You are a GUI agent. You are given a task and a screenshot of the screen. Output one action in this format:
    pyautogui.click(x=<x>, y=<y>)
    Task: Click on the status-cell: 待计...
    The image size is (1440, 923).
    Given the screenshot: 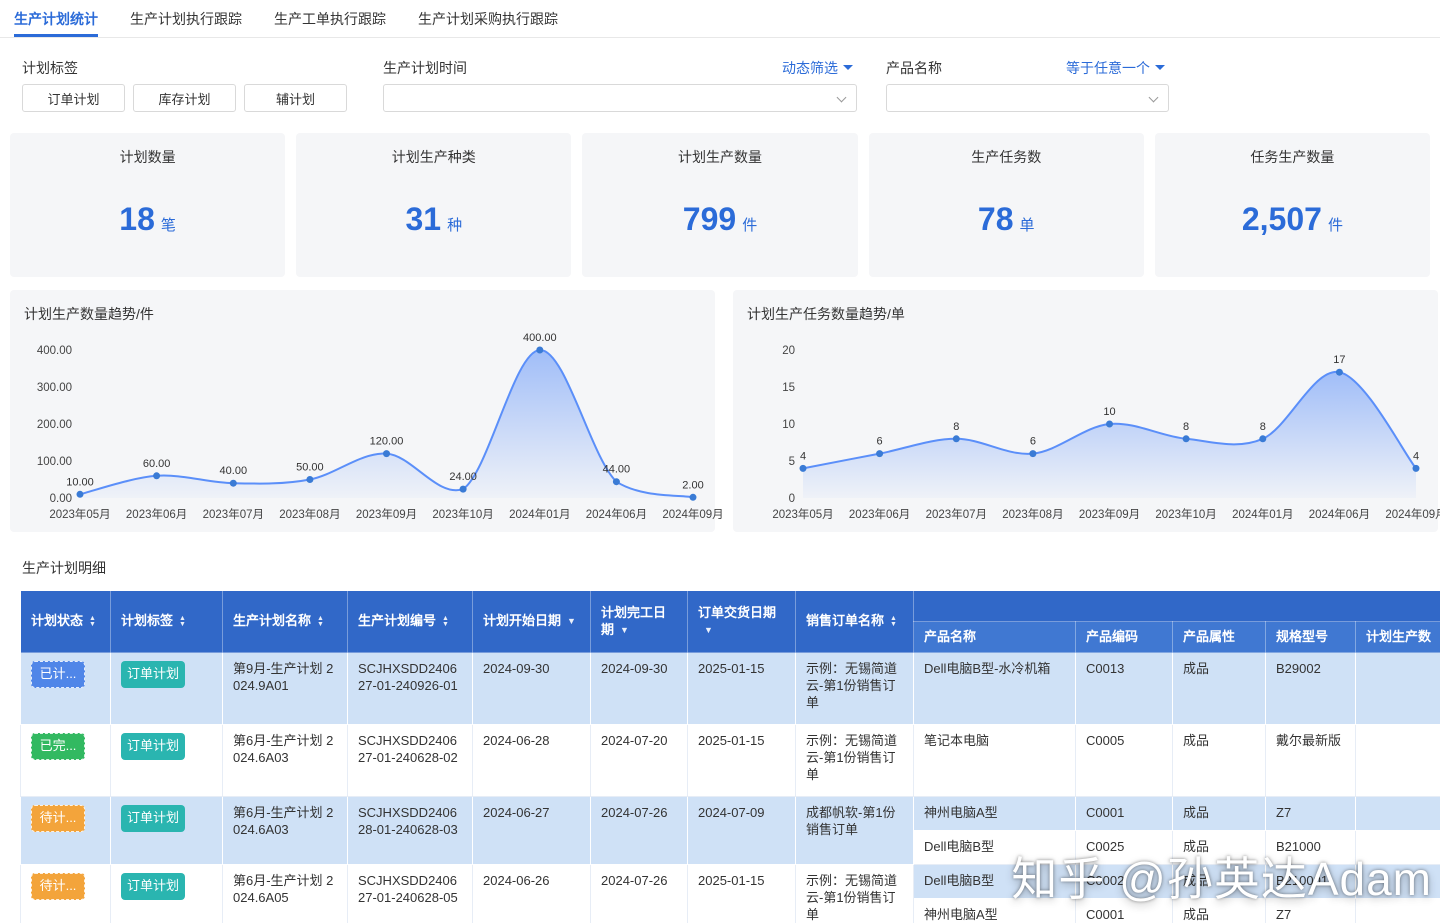 What is the action you would take?
    pyautogui.click(x=65, y=893)
    